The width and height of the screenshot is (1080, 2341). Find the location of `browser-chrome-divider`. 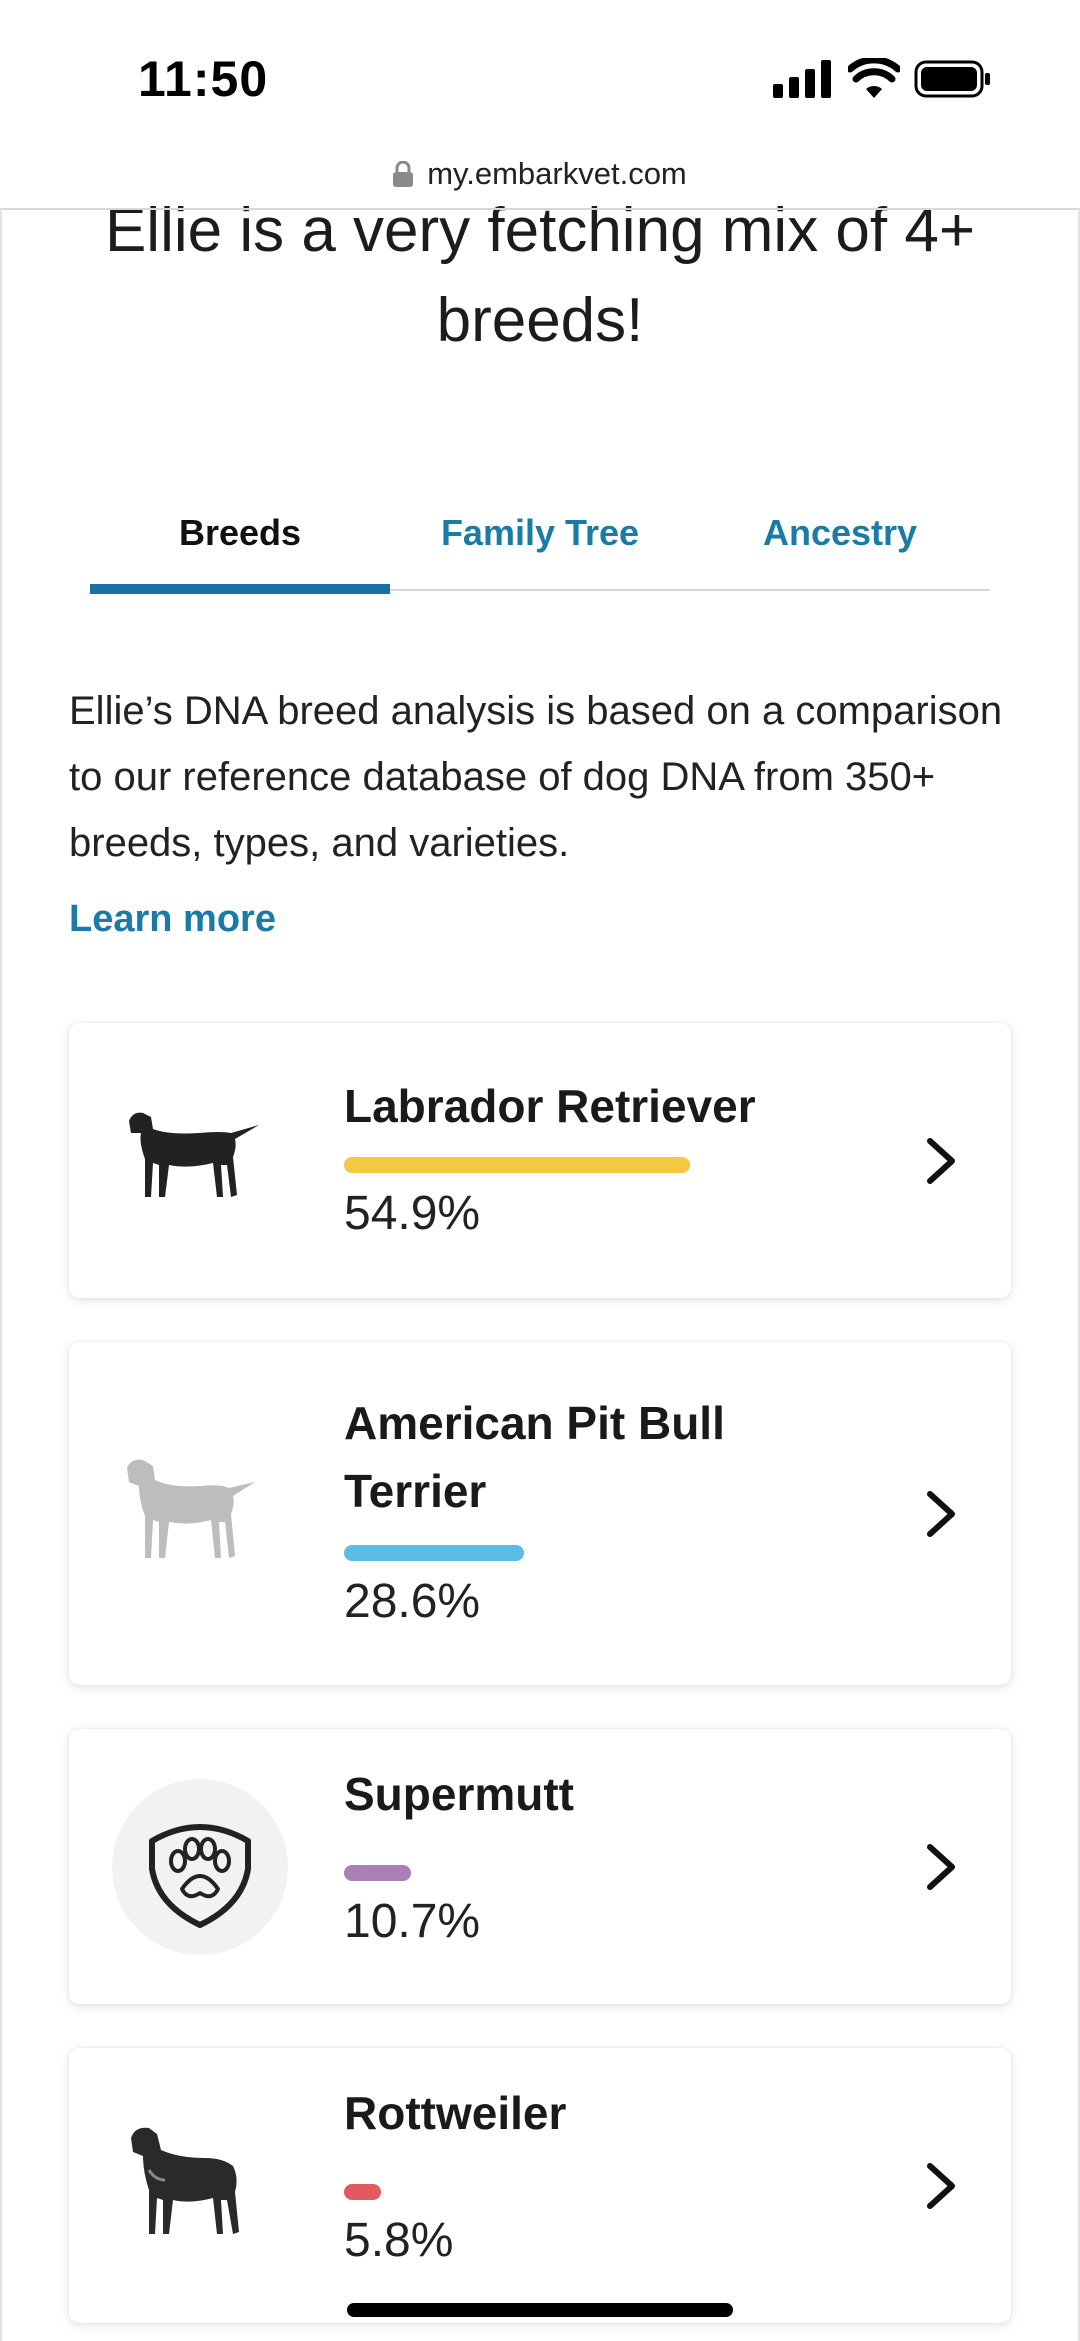

browser-chrome-divider is located at coordinates (540, 209).